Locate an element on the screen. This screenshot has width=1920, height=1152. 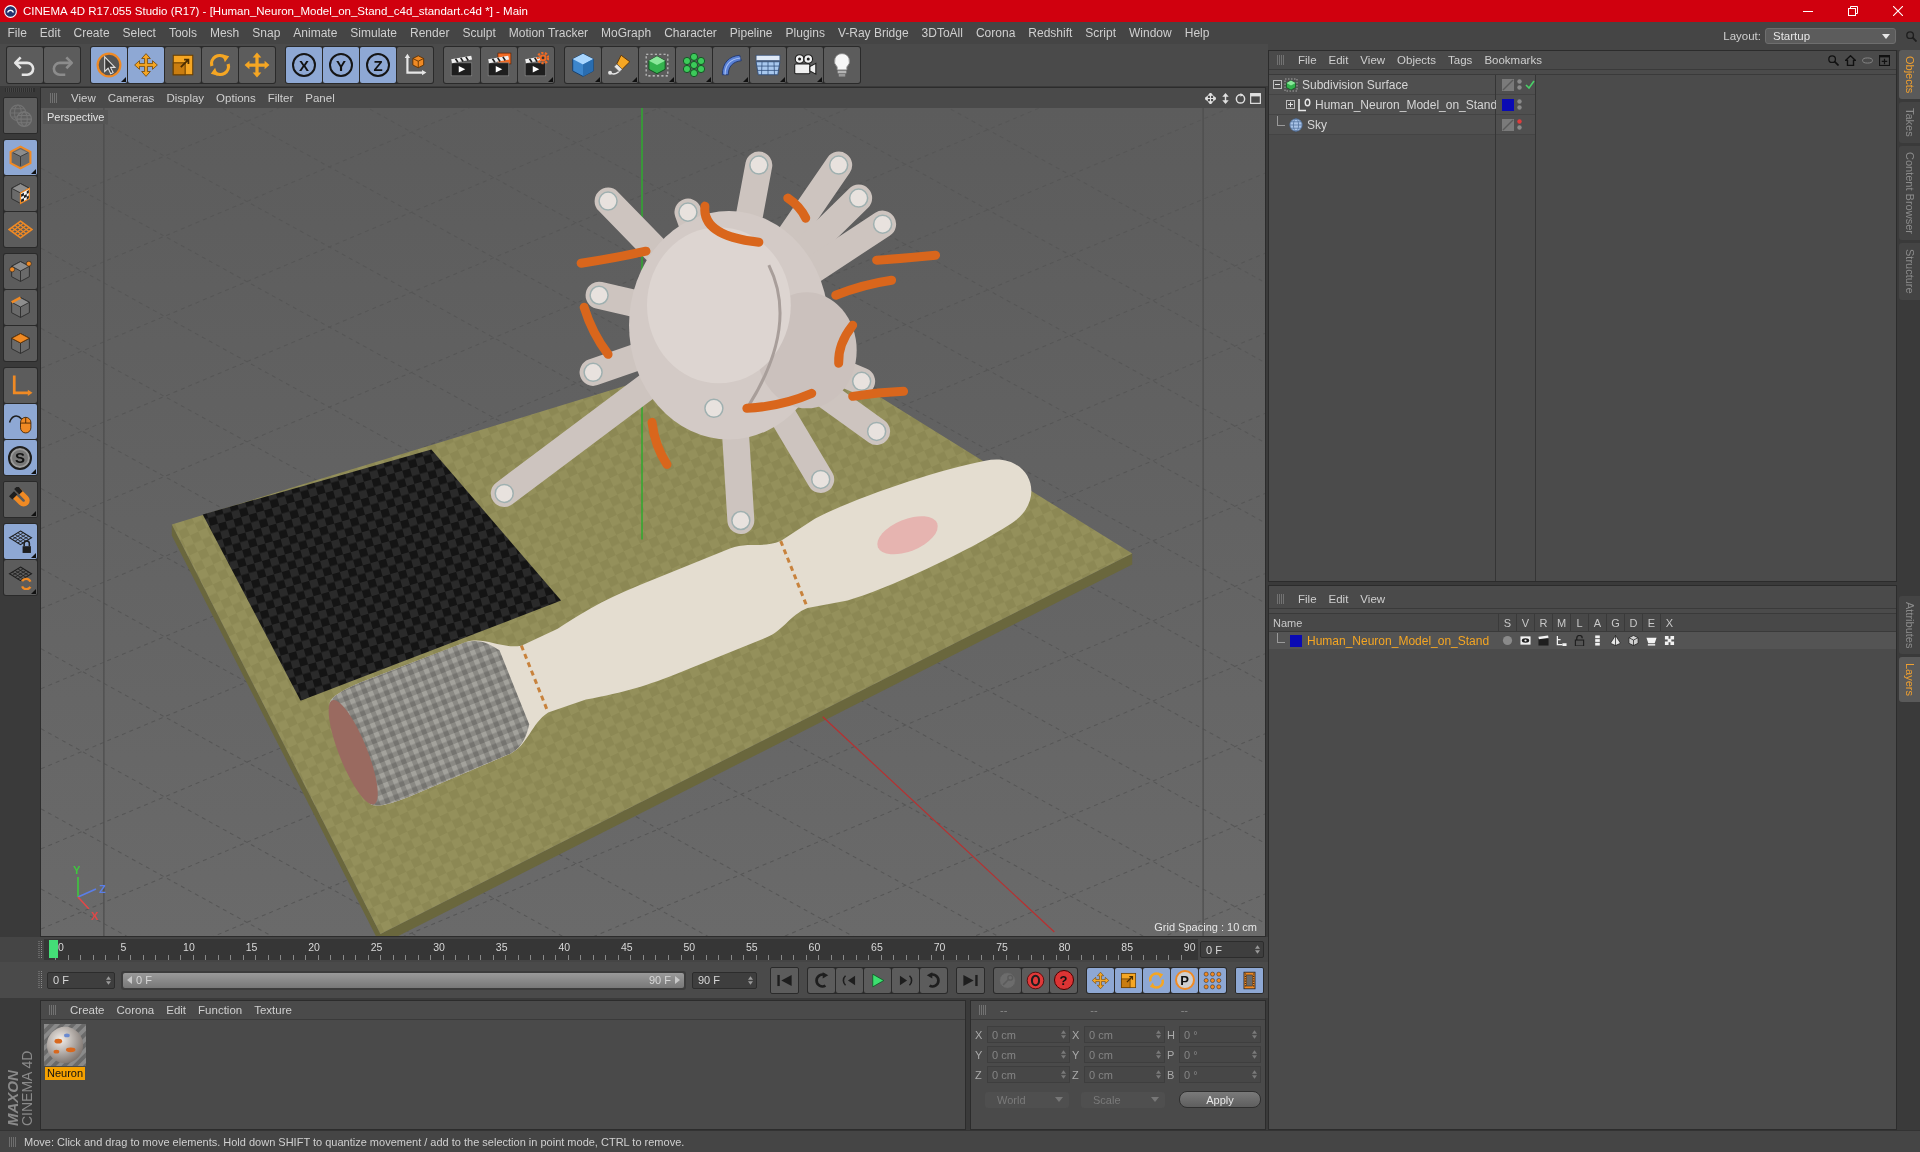
column-header: M is located at coordinates (1561, 622).